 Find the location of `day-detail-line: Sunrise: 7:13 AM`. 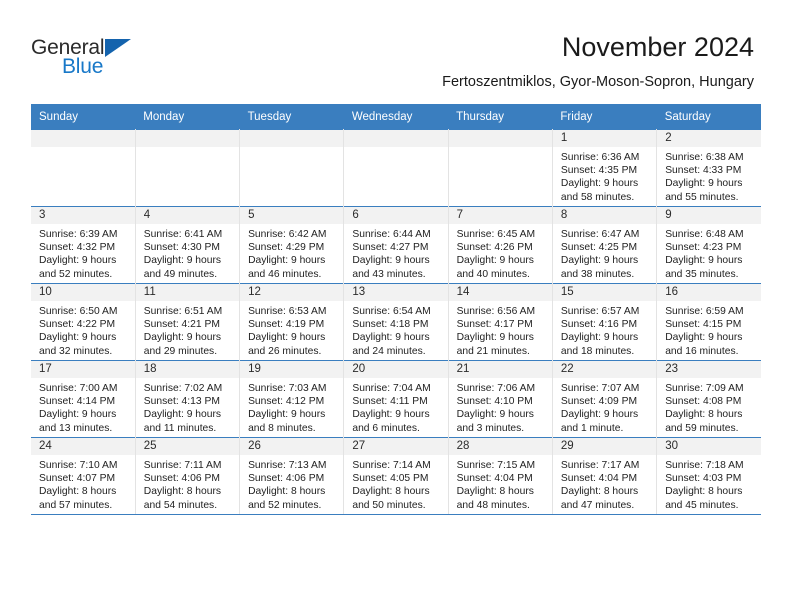

day-detail-line: Sunrise: 7:13 AM is located at coordinates (287, 465).